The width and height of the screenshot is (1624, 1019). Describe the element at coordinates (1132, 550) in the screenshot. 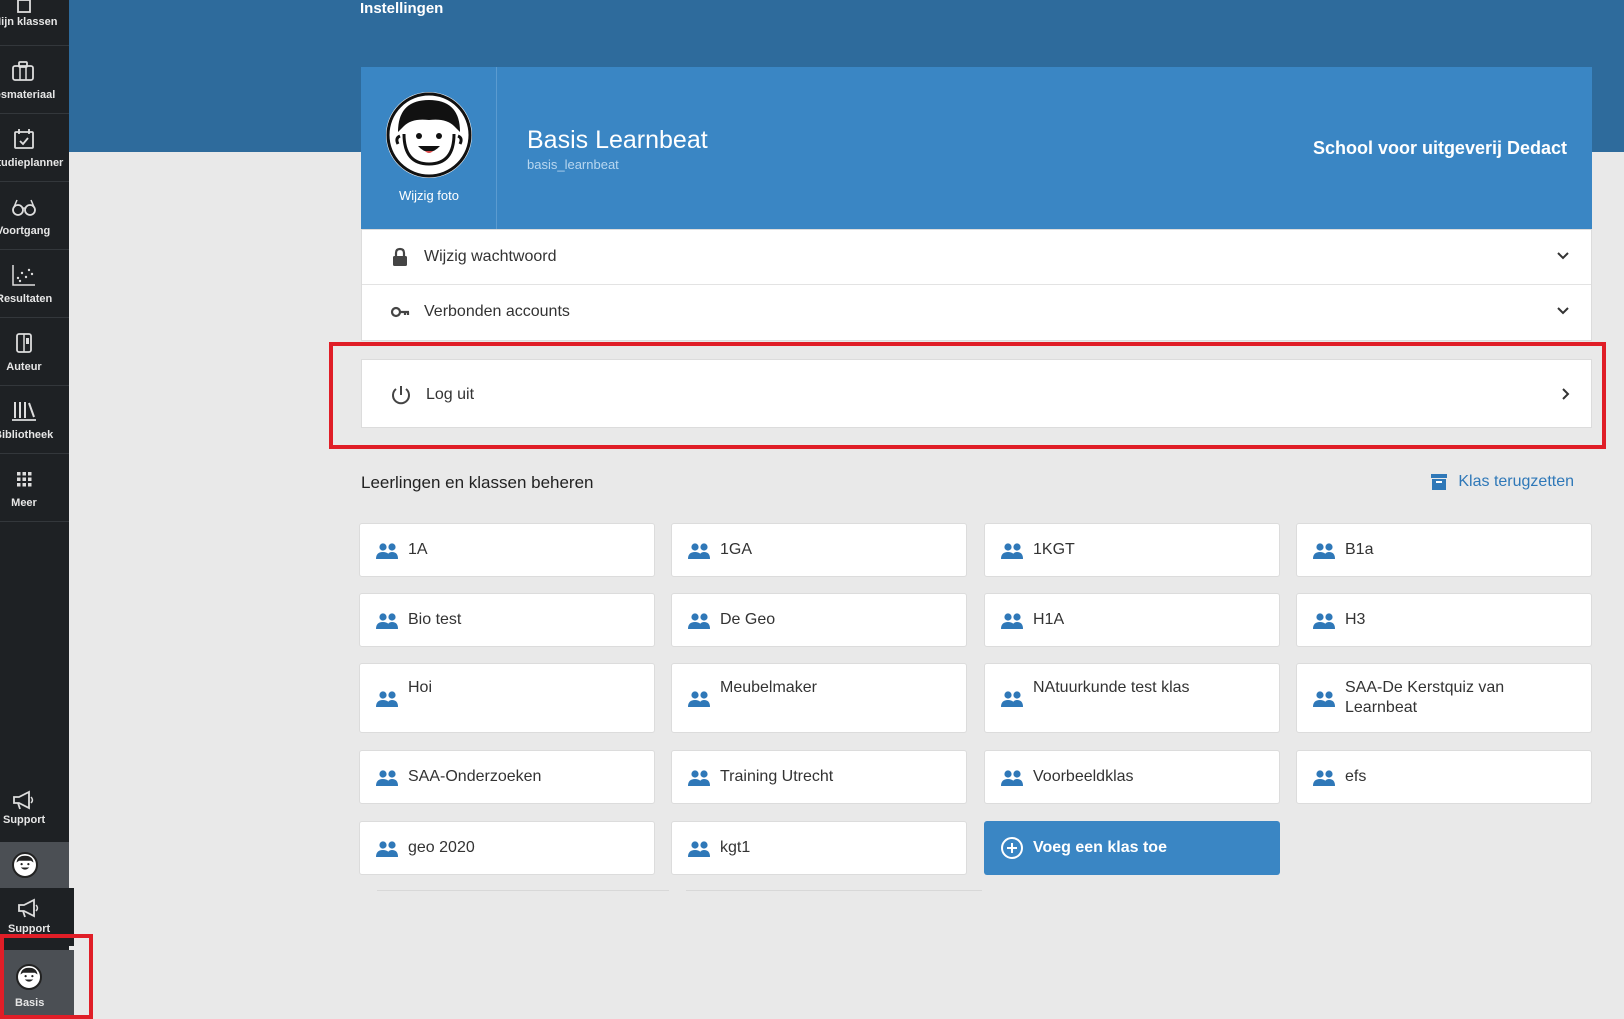

I see `class-card: 1KGT` at that location.